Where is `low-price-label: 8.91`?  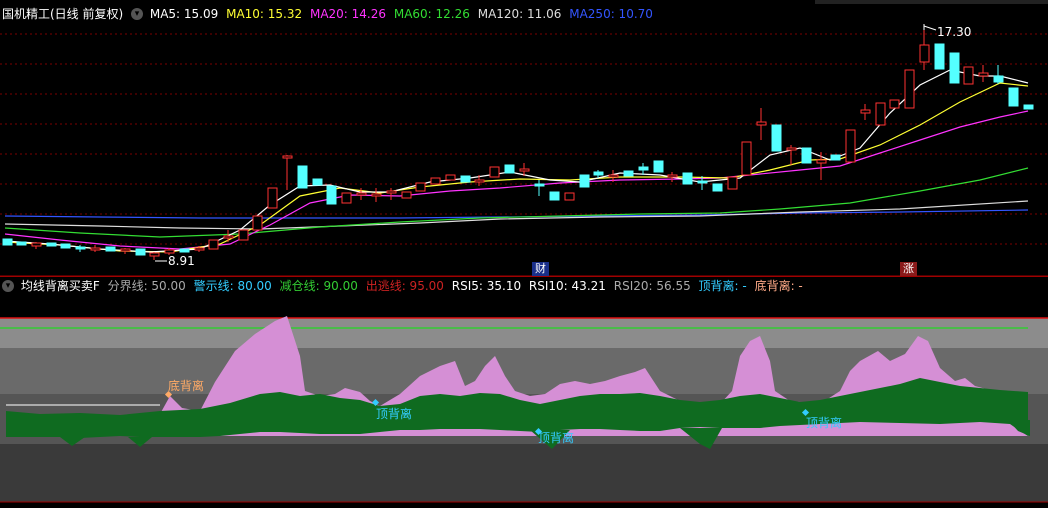 low-price-label: 8.91 is located at coordinates (181, 261).